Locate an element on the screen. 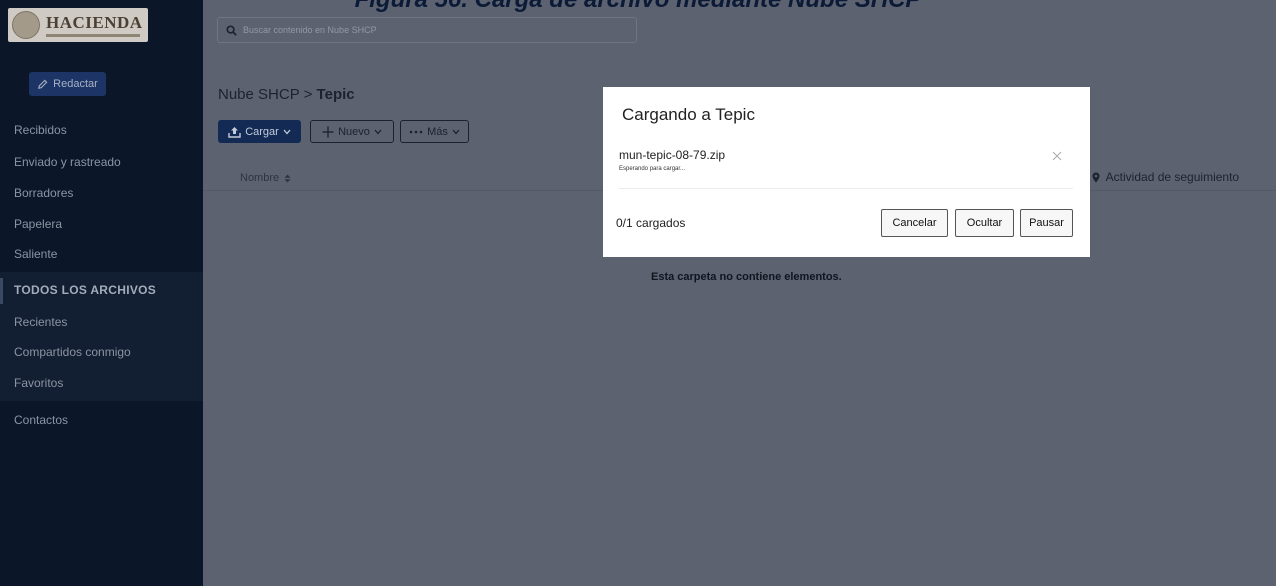 This screenshot has width=1276, height=586. dialog-title: Cargando a Tepic is located at coordinates (688, 114).